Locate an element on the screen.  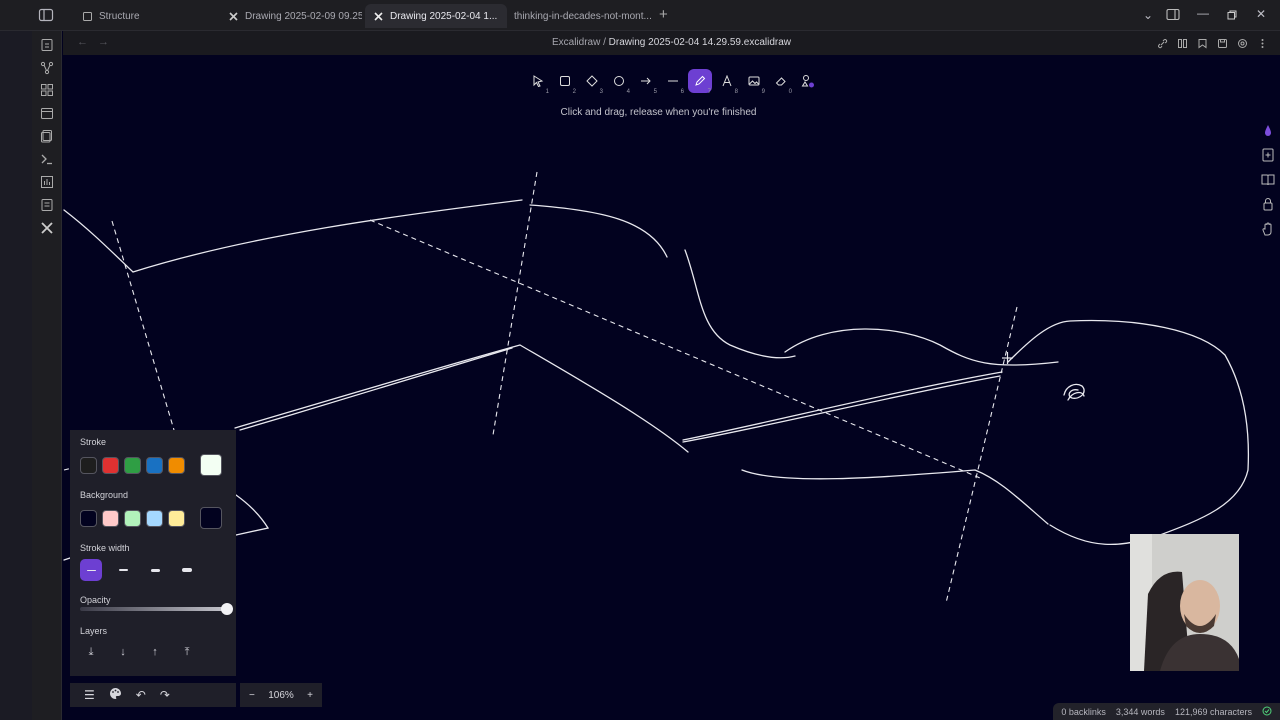
send-to-back-icon: ⤓ is located at coordinates (91, 652).